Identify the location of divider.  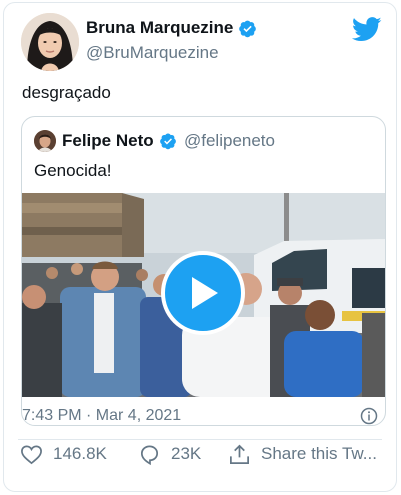
(200, 439).